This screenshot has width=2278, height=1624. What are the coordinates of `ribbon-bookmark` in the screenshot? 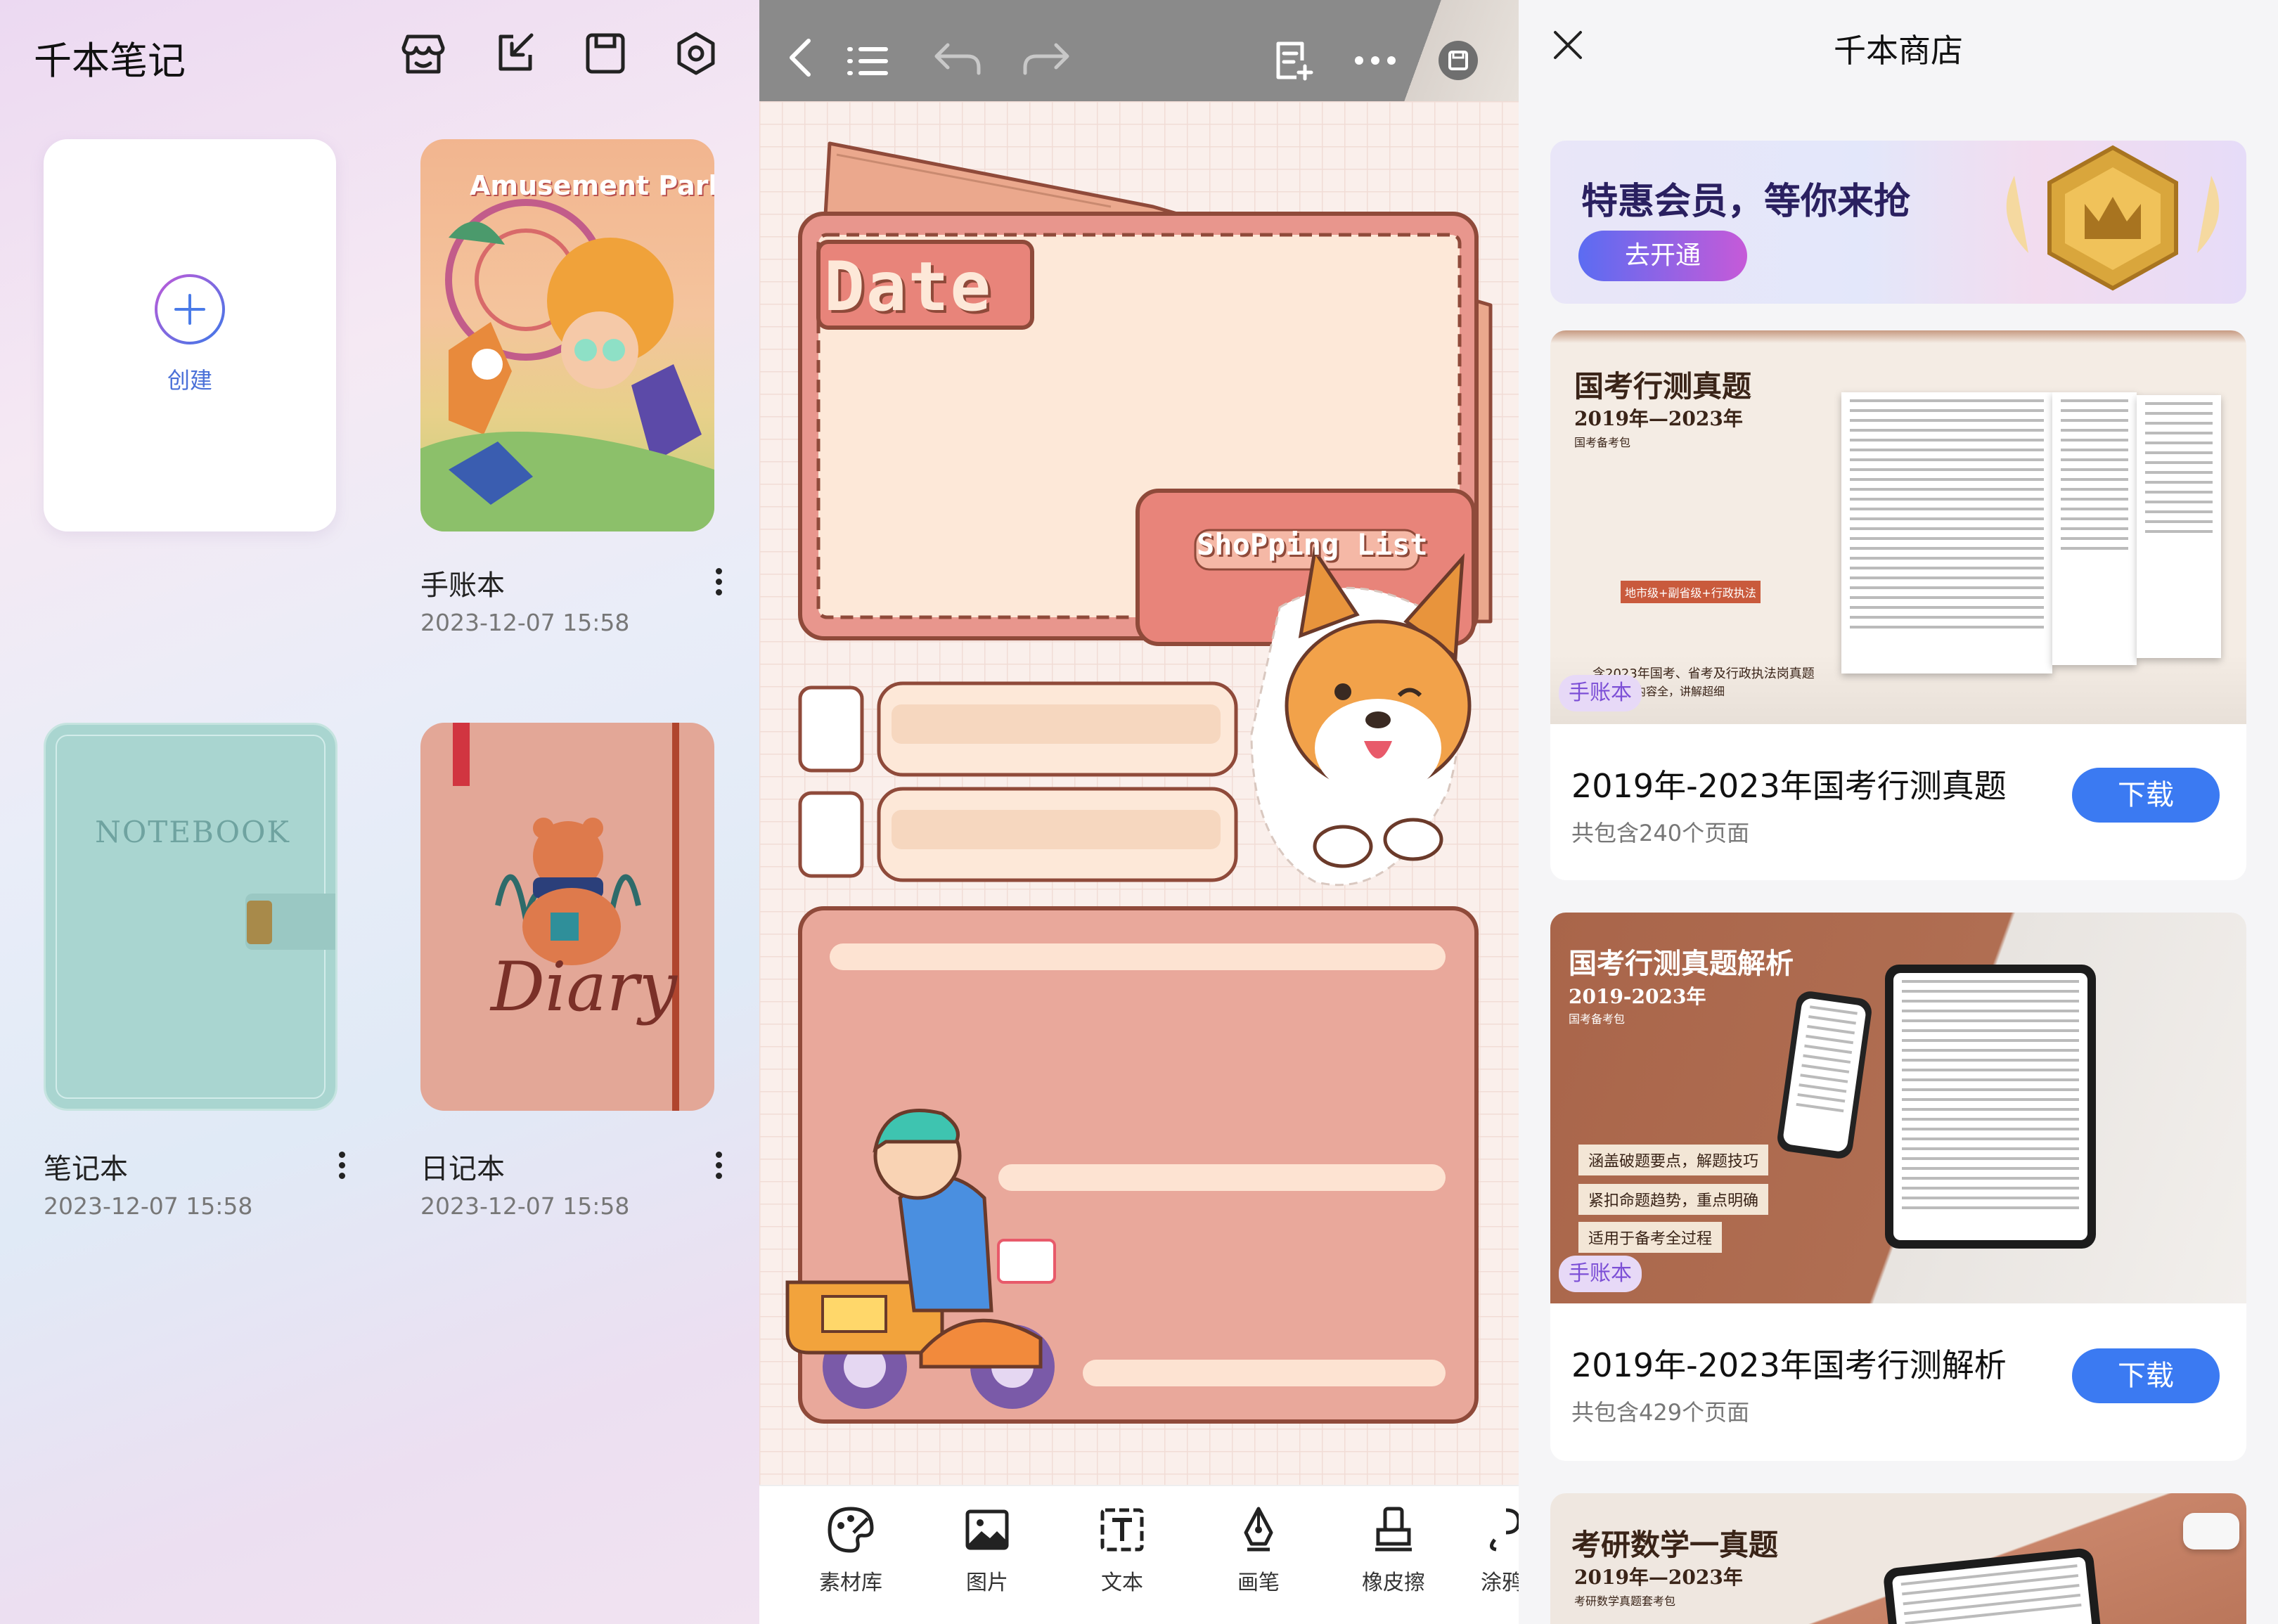 It's located at (461, 754).